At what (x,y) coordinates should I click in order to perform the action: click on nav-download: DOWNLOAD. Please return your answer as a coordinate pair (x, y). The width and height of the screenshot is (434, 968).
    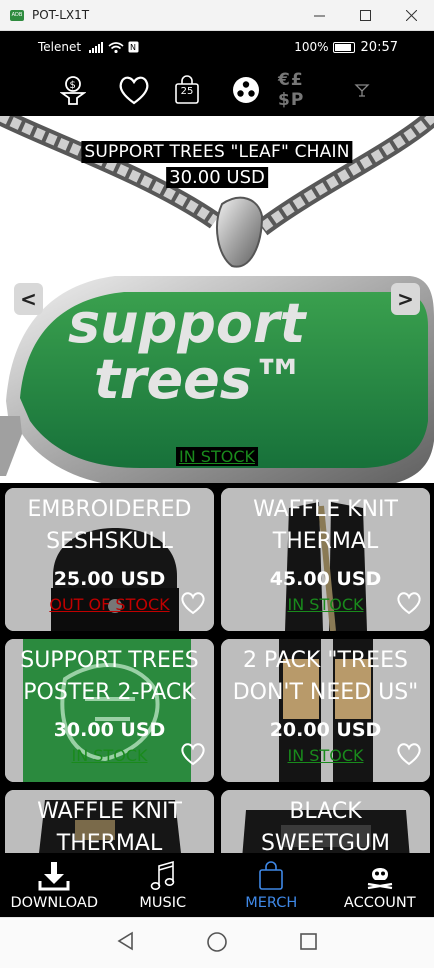
    Looking at the image, I should click on (54, 885).